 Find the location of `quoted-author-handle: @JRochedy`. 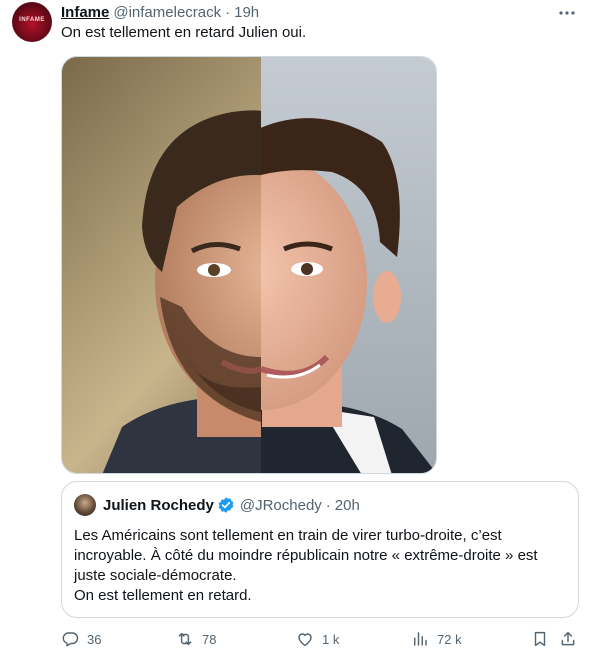

quoted-author-handle: @JRochedy is located at coordinates (280, 505).